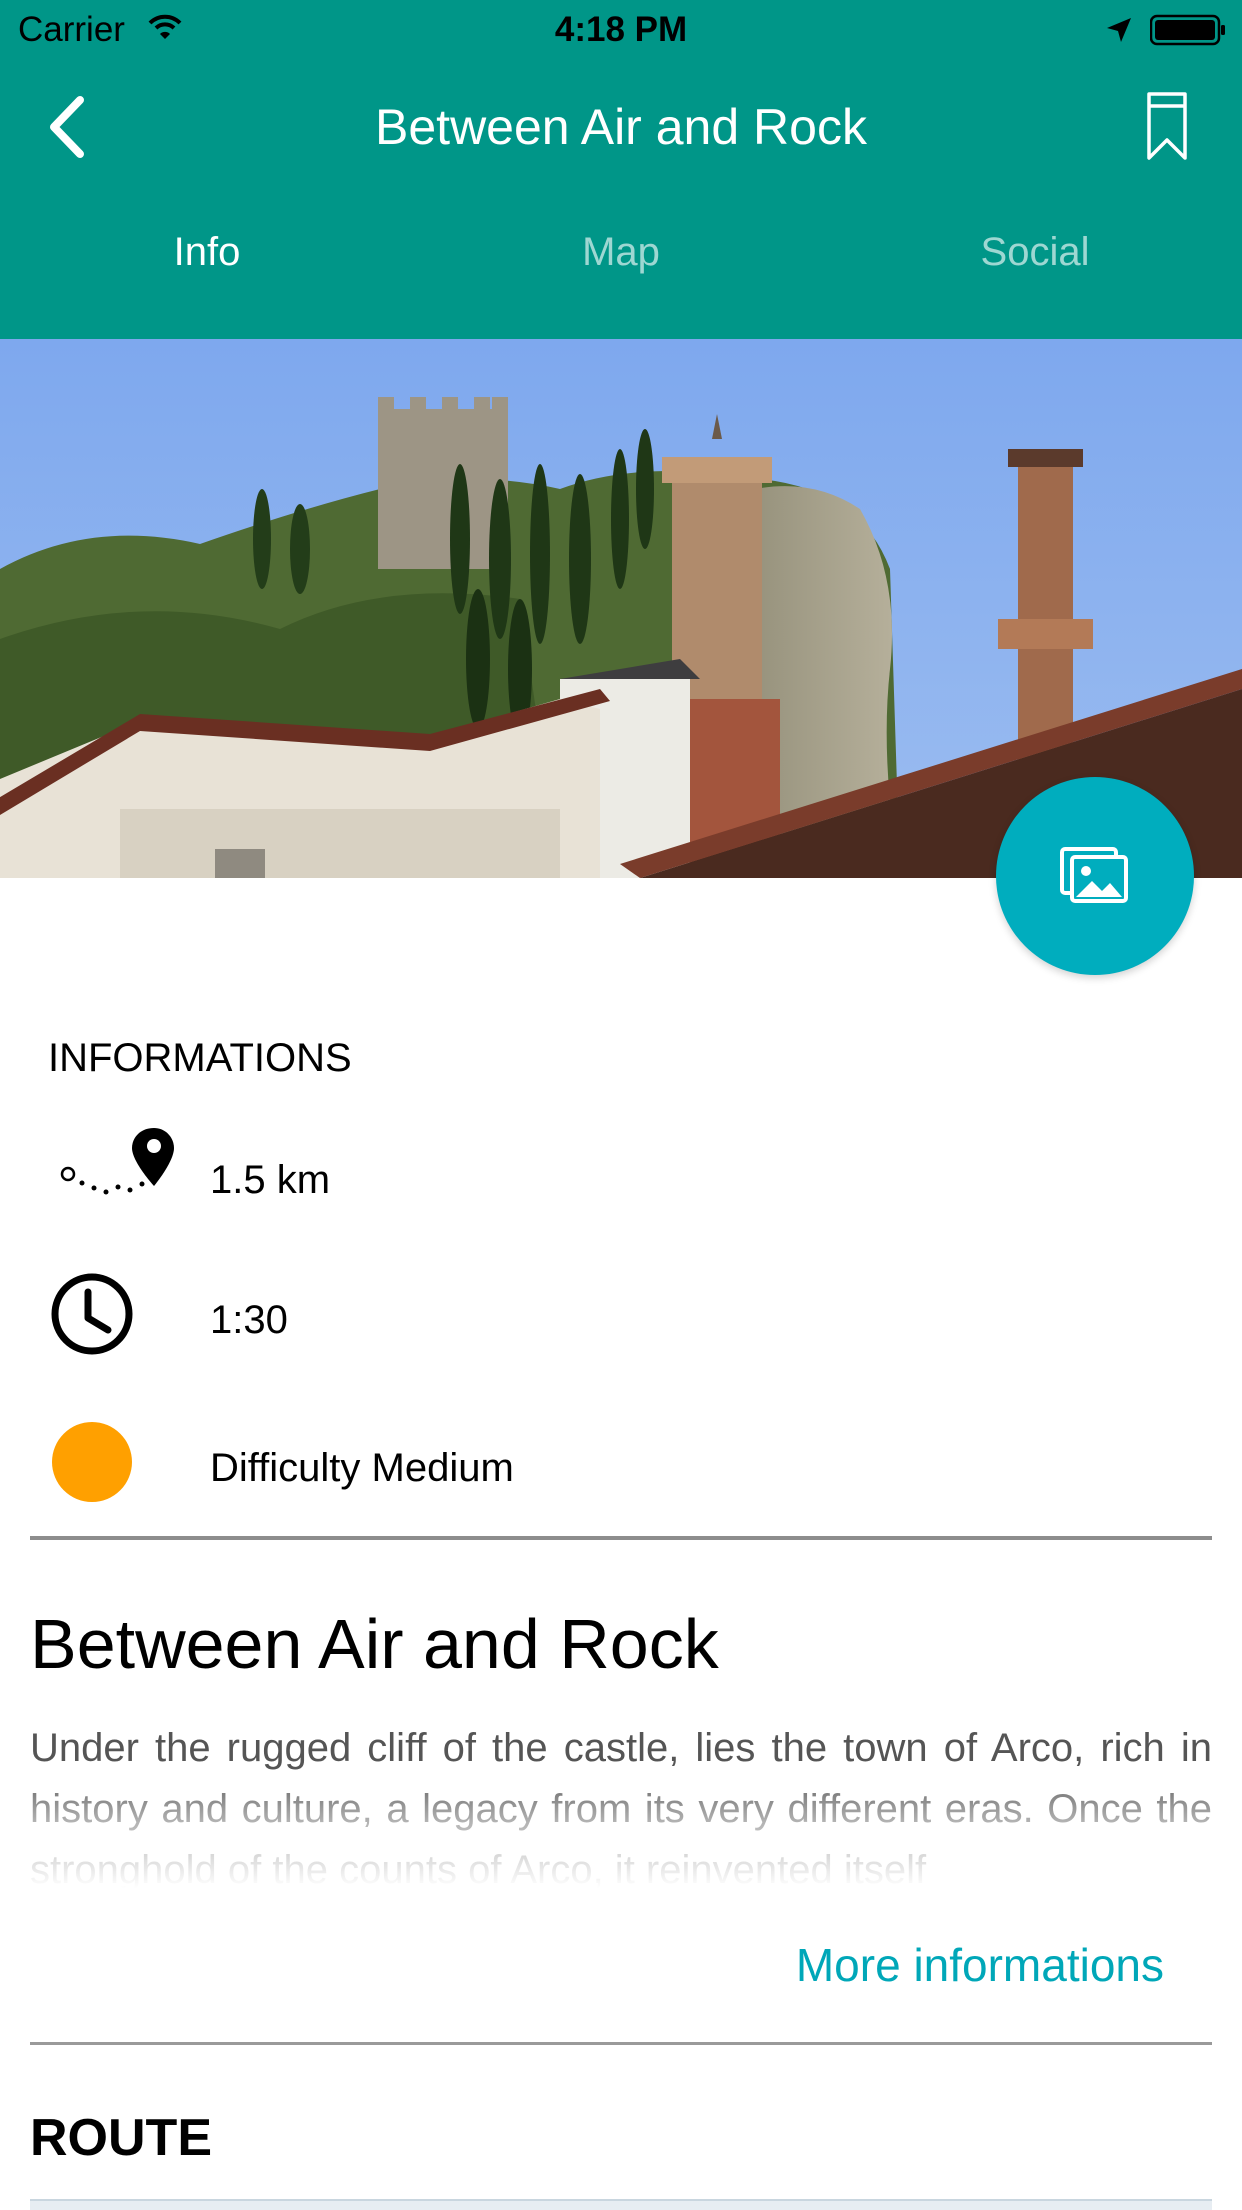 The height and width of the screenshot is (2210, 1242). Describe the element at coordinates (621, 1320) in the screenshot. I see `duration-row: 1:30` at that location.